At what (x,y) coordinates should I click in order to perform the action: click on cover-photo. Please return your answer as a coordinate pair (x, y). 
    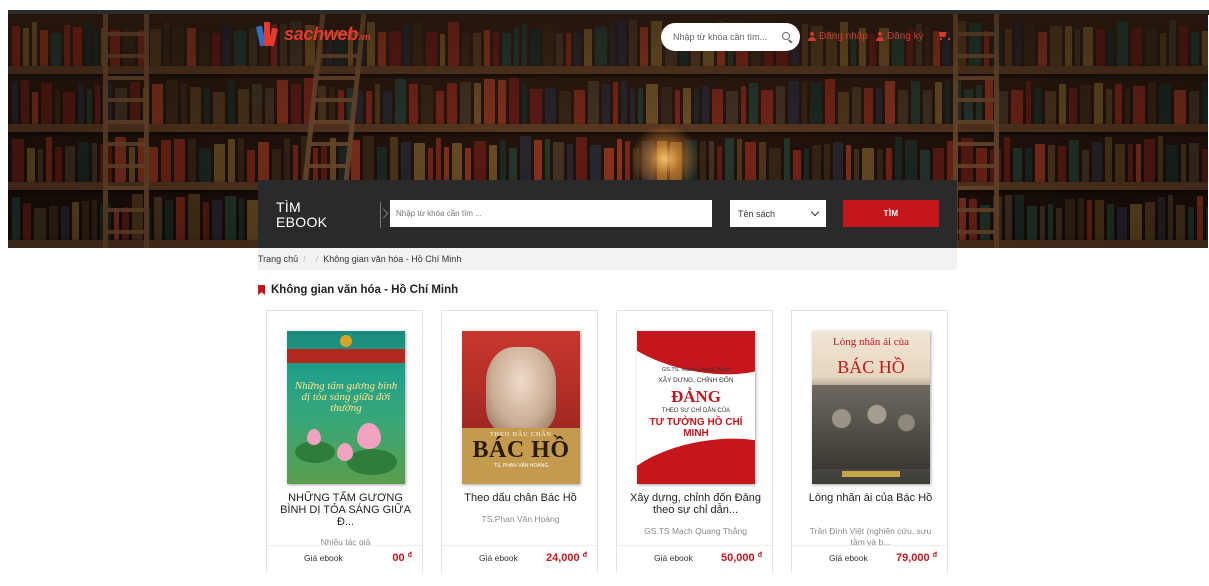
    Looking at the image, I should click on (871, 427).